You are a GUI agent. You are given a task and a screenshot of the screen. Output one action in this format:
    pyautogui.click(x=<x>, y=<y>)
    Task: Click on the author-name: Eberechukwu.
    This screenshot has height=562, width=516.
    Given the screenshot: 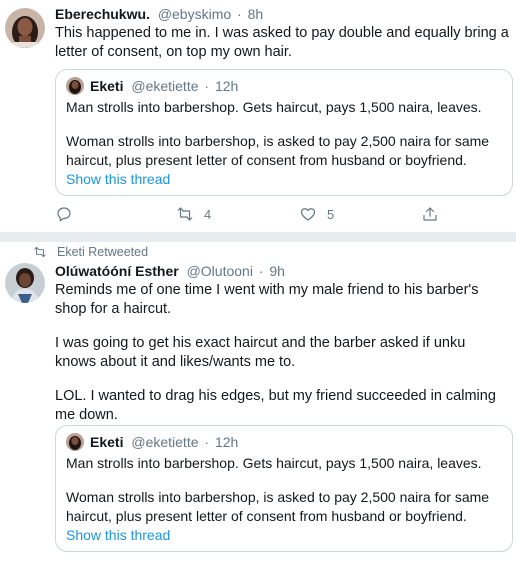 What is the action you would take?
    pyautogui.click(x=102, y=14)
    